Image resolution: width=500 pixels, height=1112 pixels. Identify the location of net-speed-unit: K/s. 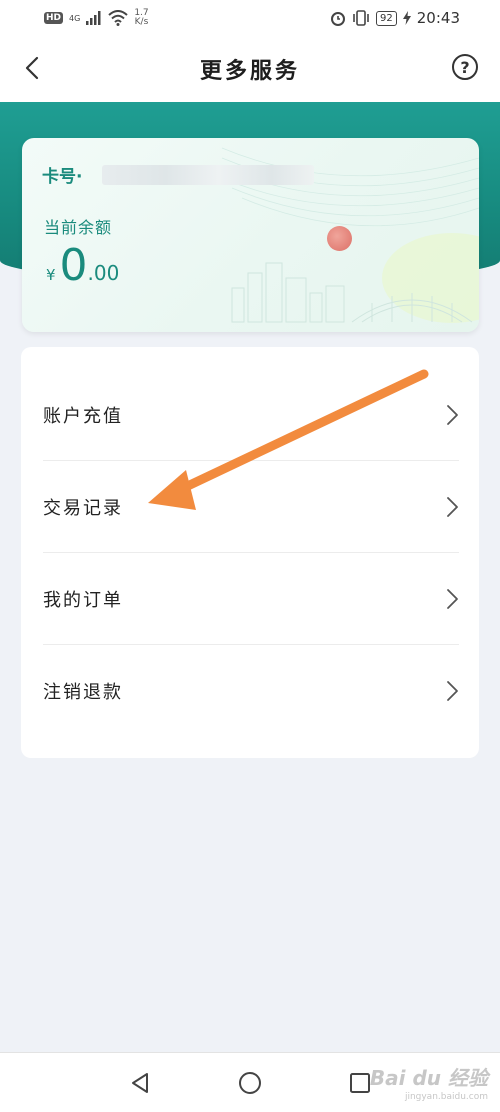
(141, 22).